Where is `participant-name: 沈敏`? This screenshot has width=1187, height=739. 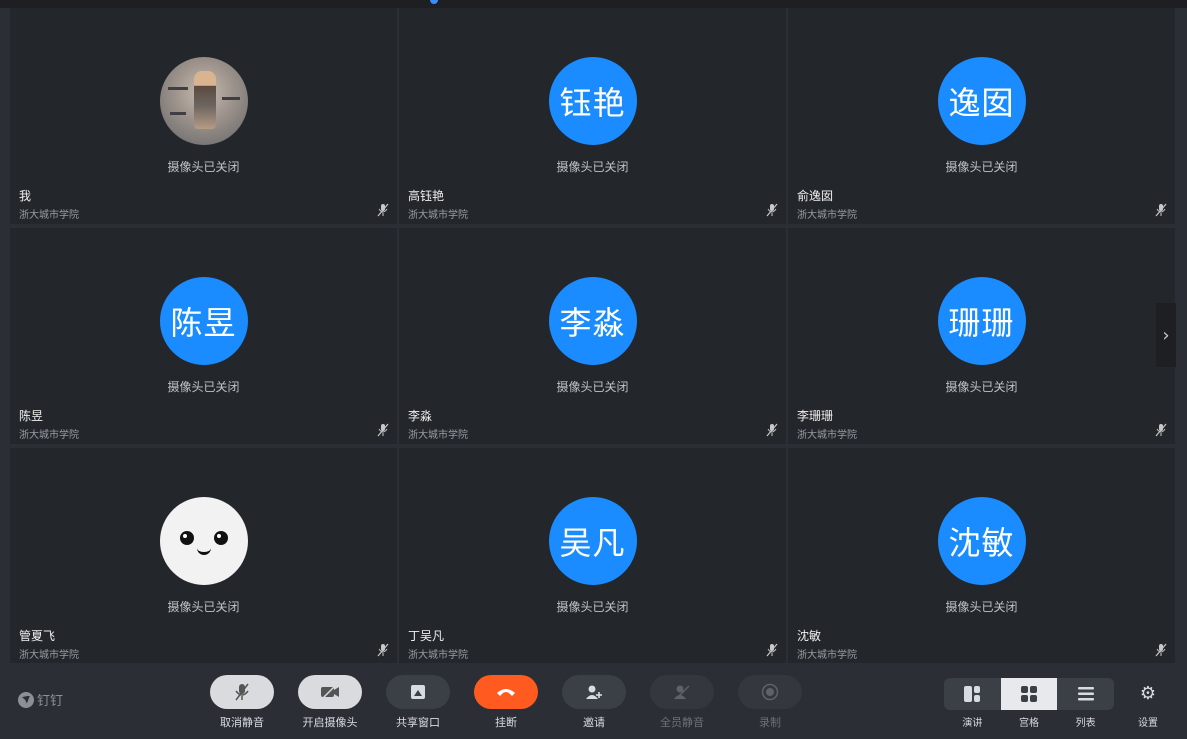
participant-name: 沈敏 is located at coordinates (809, 636).